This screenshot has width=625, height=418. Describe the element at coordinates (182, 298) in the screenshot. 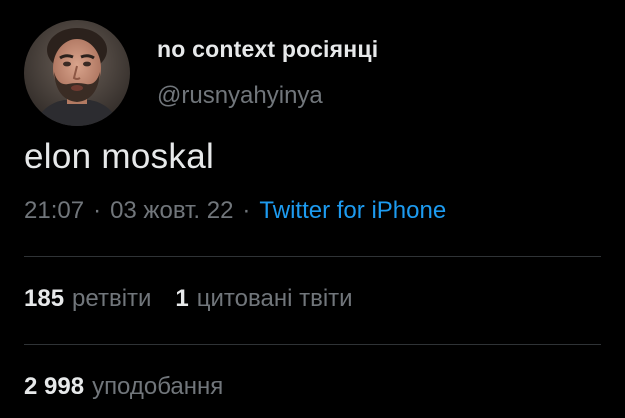

I see `quote-tweets-count: 1` at that location.